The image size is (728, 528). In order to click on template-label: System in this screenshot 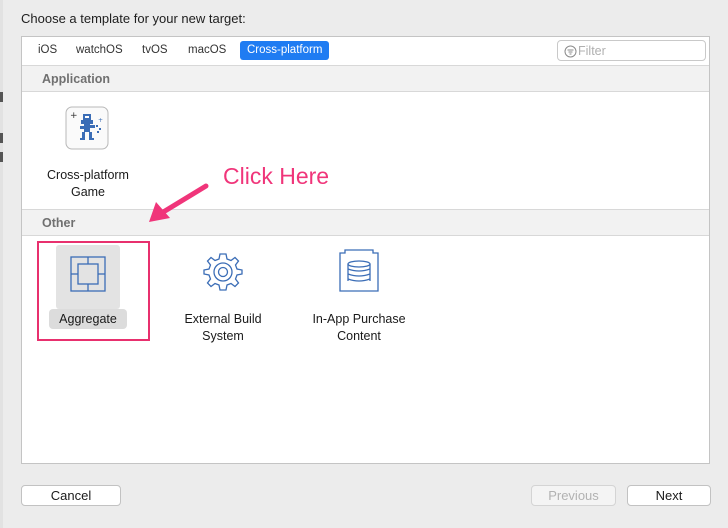, I will do `click(223, 336)`.